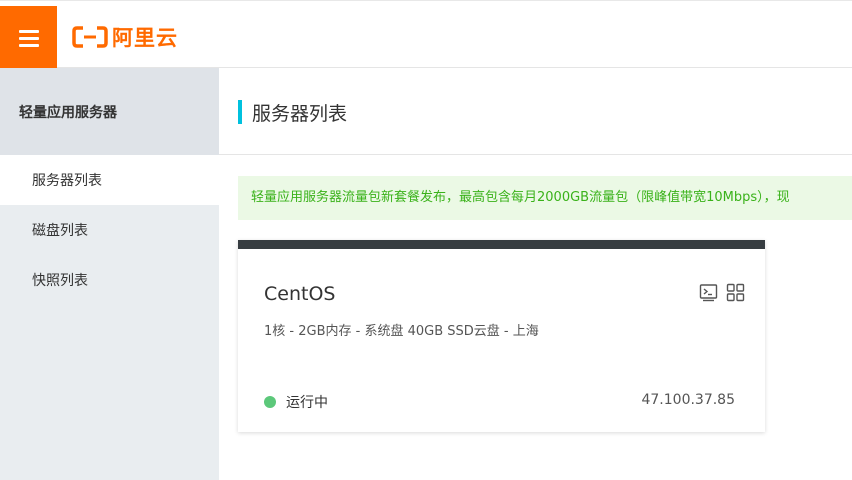 The width and height of the screenshot is (852, 480). What do you see at coordinates (722, 292) in the screenshot?
I see `card-actions` at bounding box center [722, 292].